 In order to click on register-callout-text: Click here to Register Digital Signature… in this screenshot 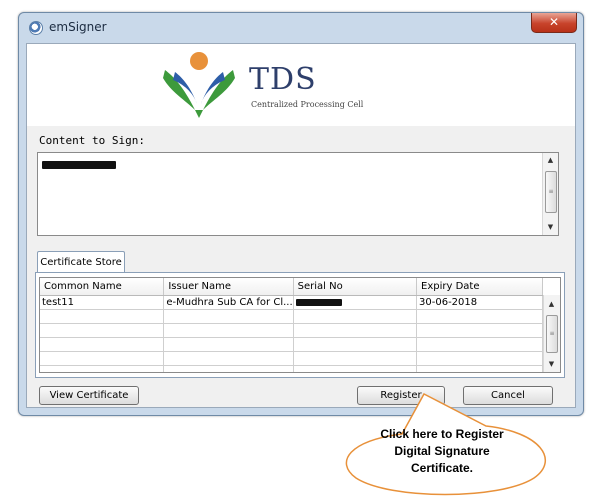, I will do `click(442, 451)`.